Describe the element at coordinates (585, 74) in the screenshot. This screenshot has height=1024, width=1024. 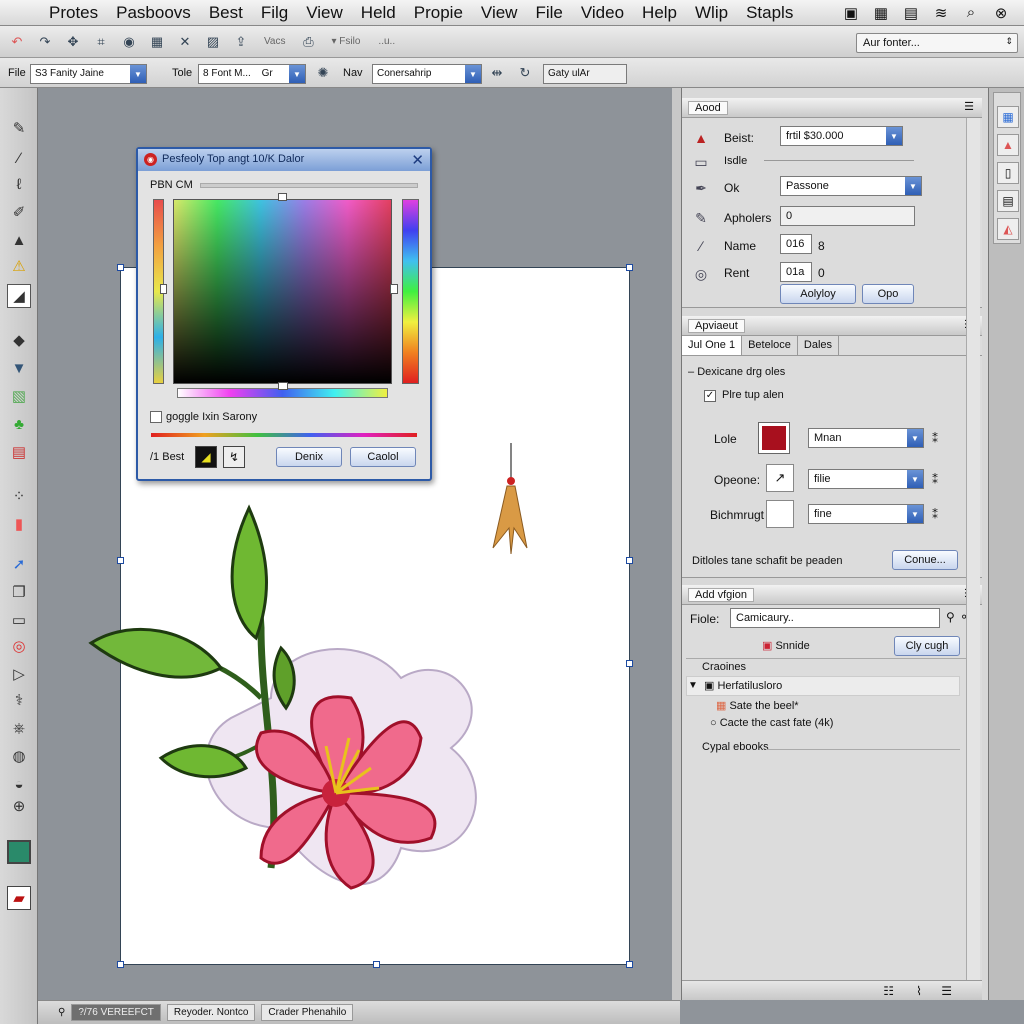
I see `path-field: Gaty ulAr` at that location.